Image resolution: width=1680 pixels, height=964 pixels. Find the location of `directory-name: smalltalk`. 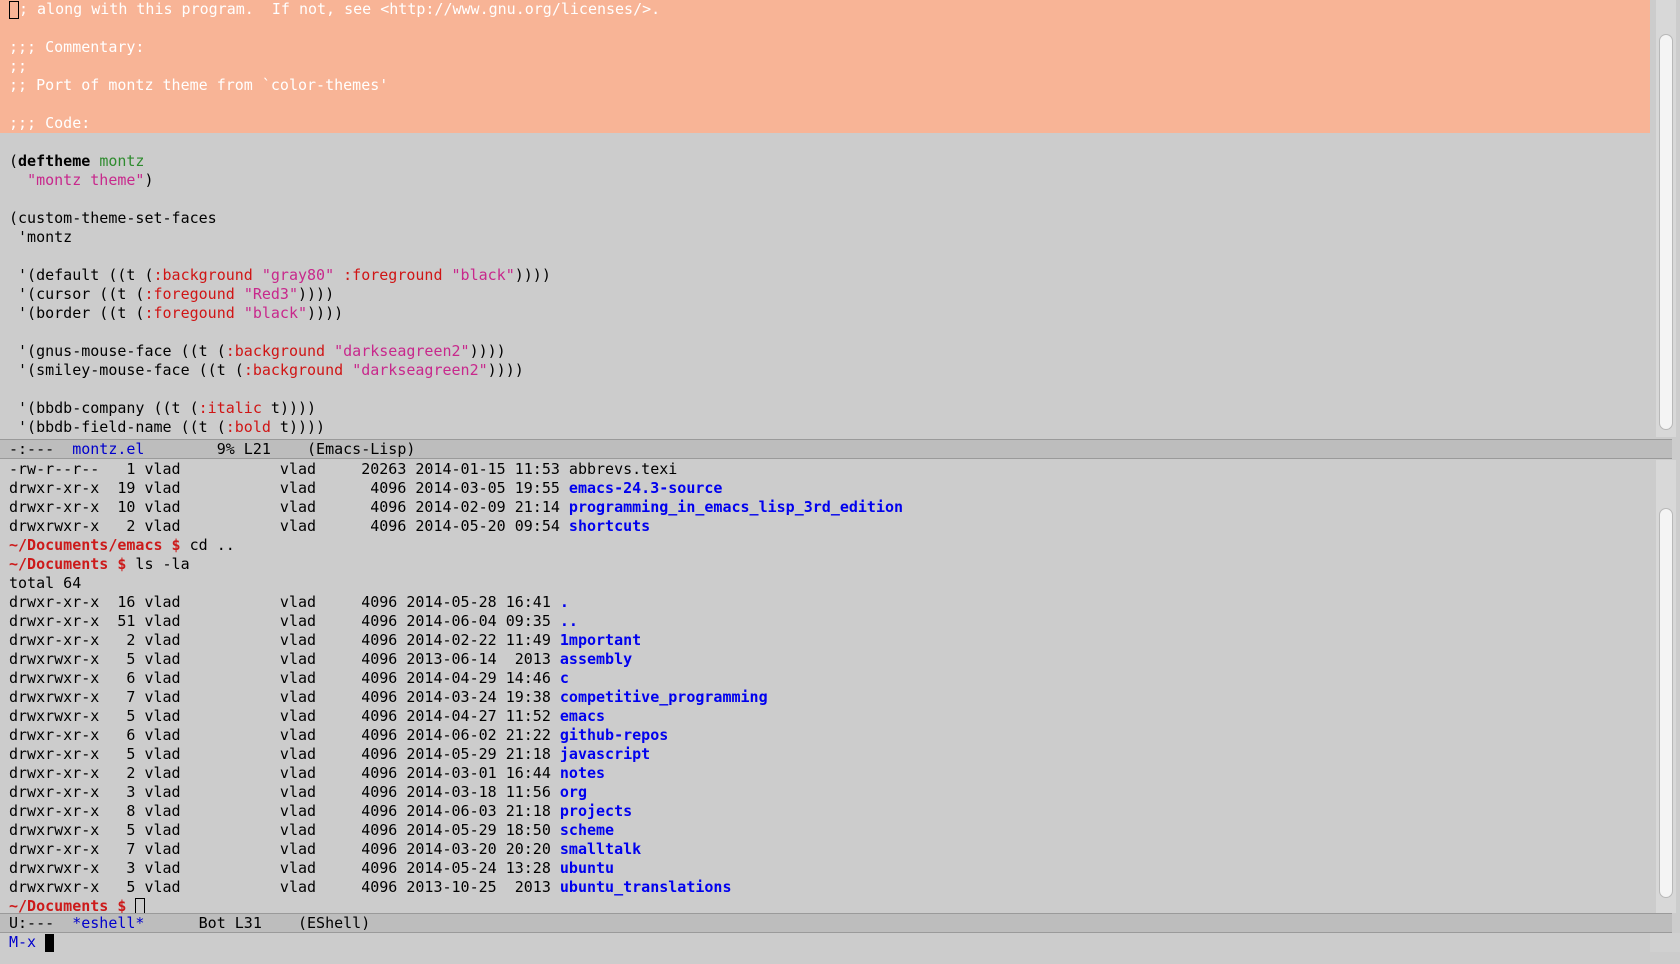

directory-name: smalltalk is located at coordinates (600, 849).